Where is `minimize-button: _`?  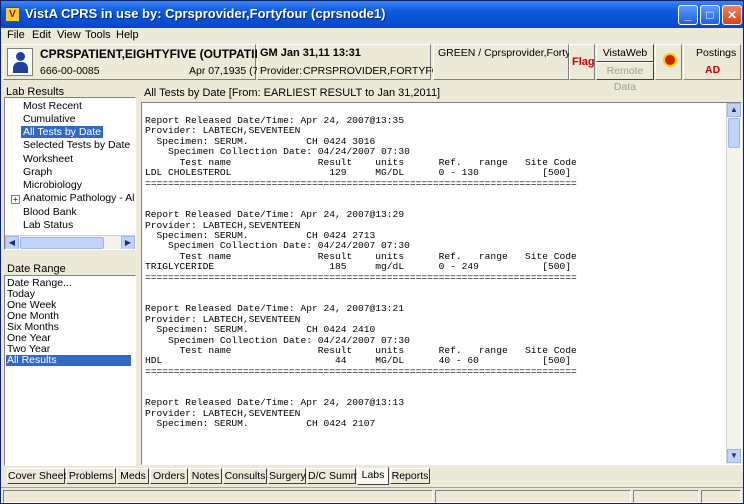 minimize-button: _ is located at coordinates (688, 15).